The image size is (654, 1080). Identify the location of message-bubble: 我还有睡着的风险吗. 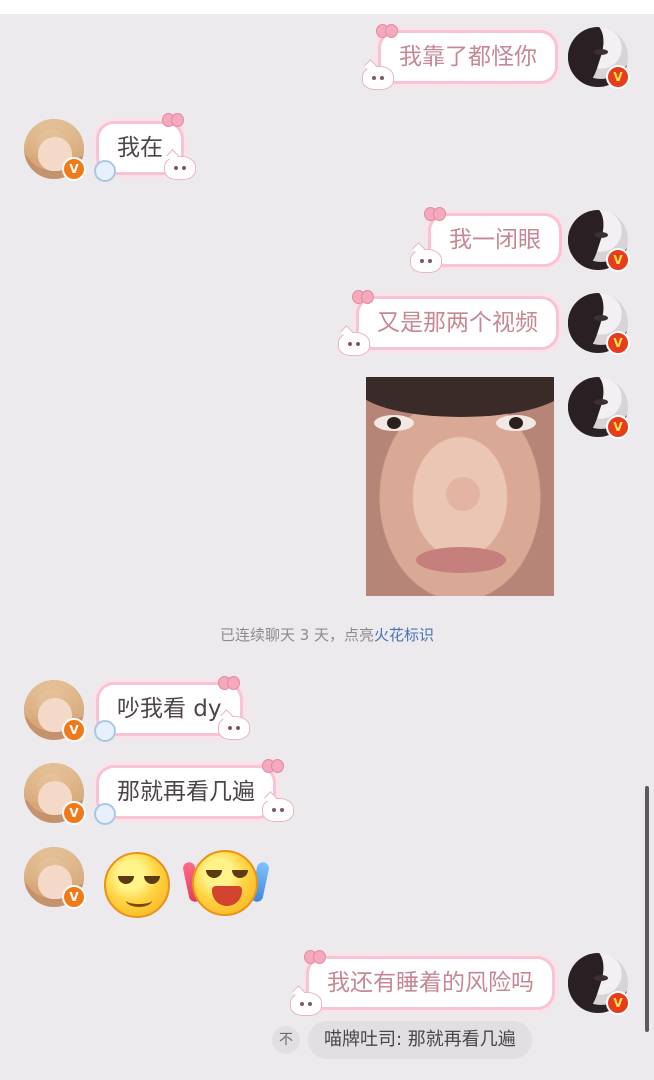
(430, 983).